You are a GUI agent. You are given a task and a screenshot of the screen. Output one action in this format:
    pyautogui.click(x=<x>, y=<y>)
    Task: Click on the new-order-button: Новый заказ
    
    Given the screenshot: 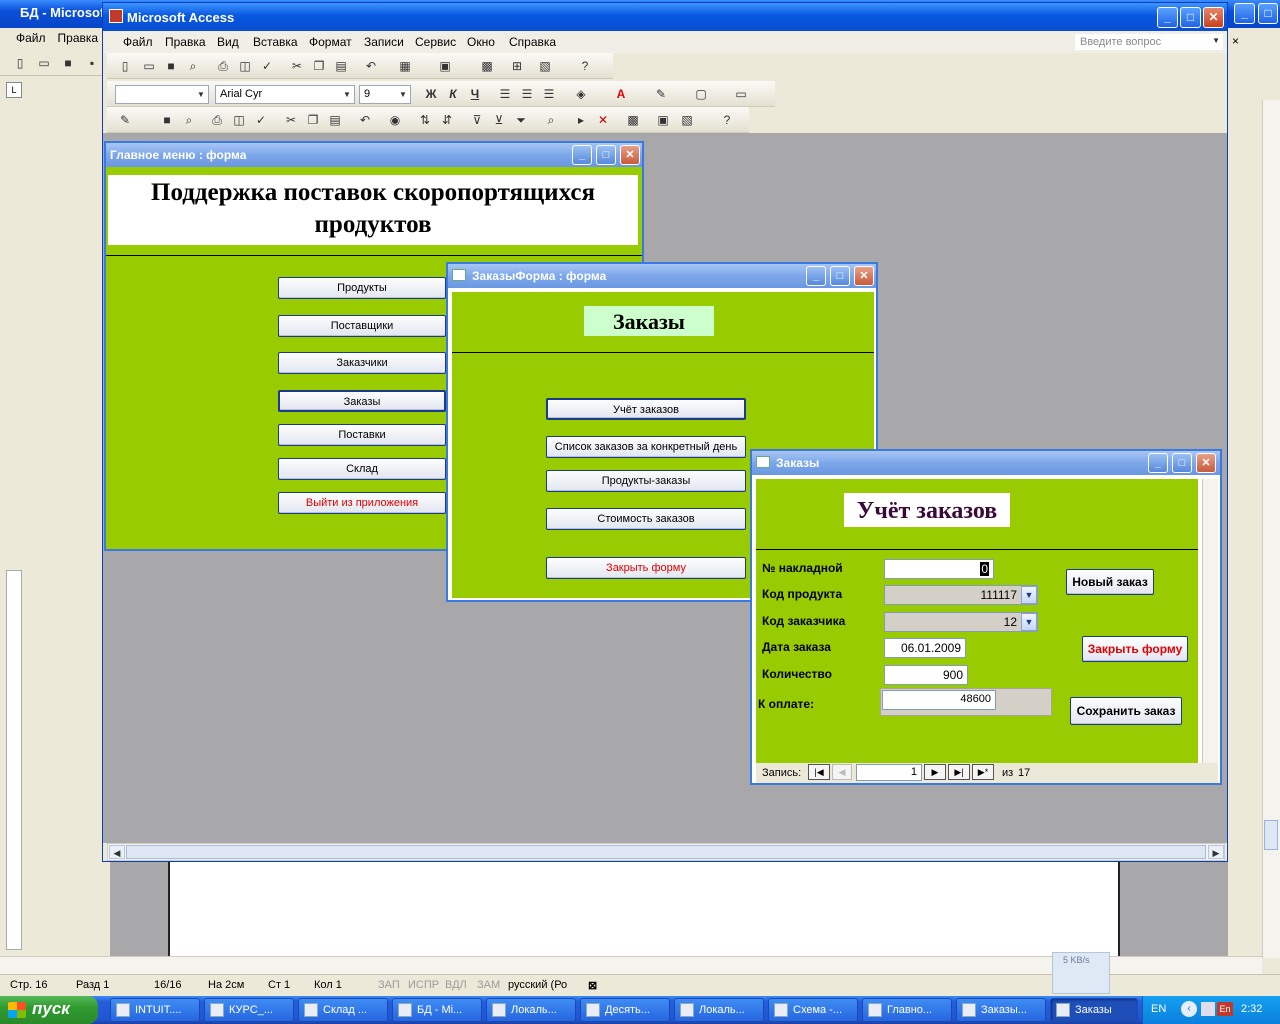 What is the action you would take?
    pyautogui.click(x=1110, y=582)
    